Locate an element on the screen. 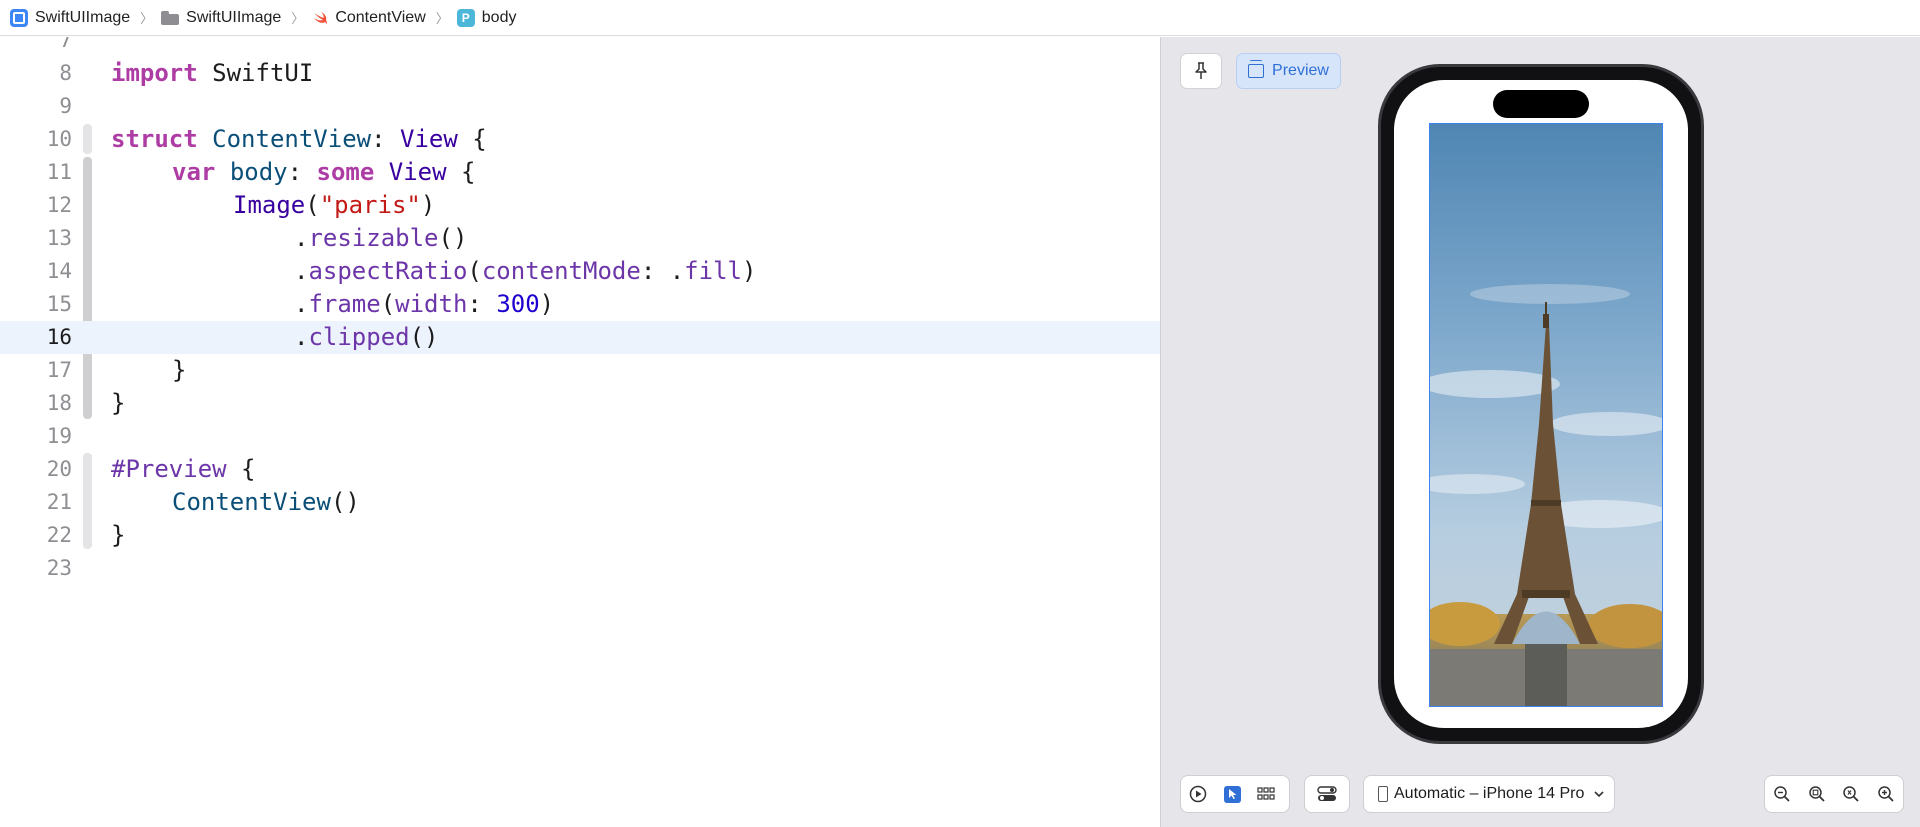 The width and height of the screenshot is (1920, 827). code-line: 10 struct ContentView: View { is located at coordinates (580, 139).